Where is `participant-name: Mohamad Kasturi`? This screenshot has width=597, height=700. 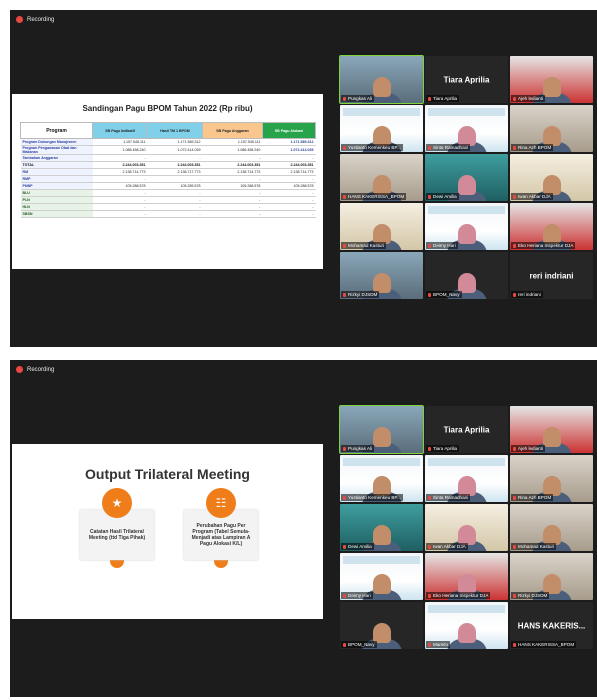
participant-name: Mohamad Kasturi is located at coordinates (364, 245).